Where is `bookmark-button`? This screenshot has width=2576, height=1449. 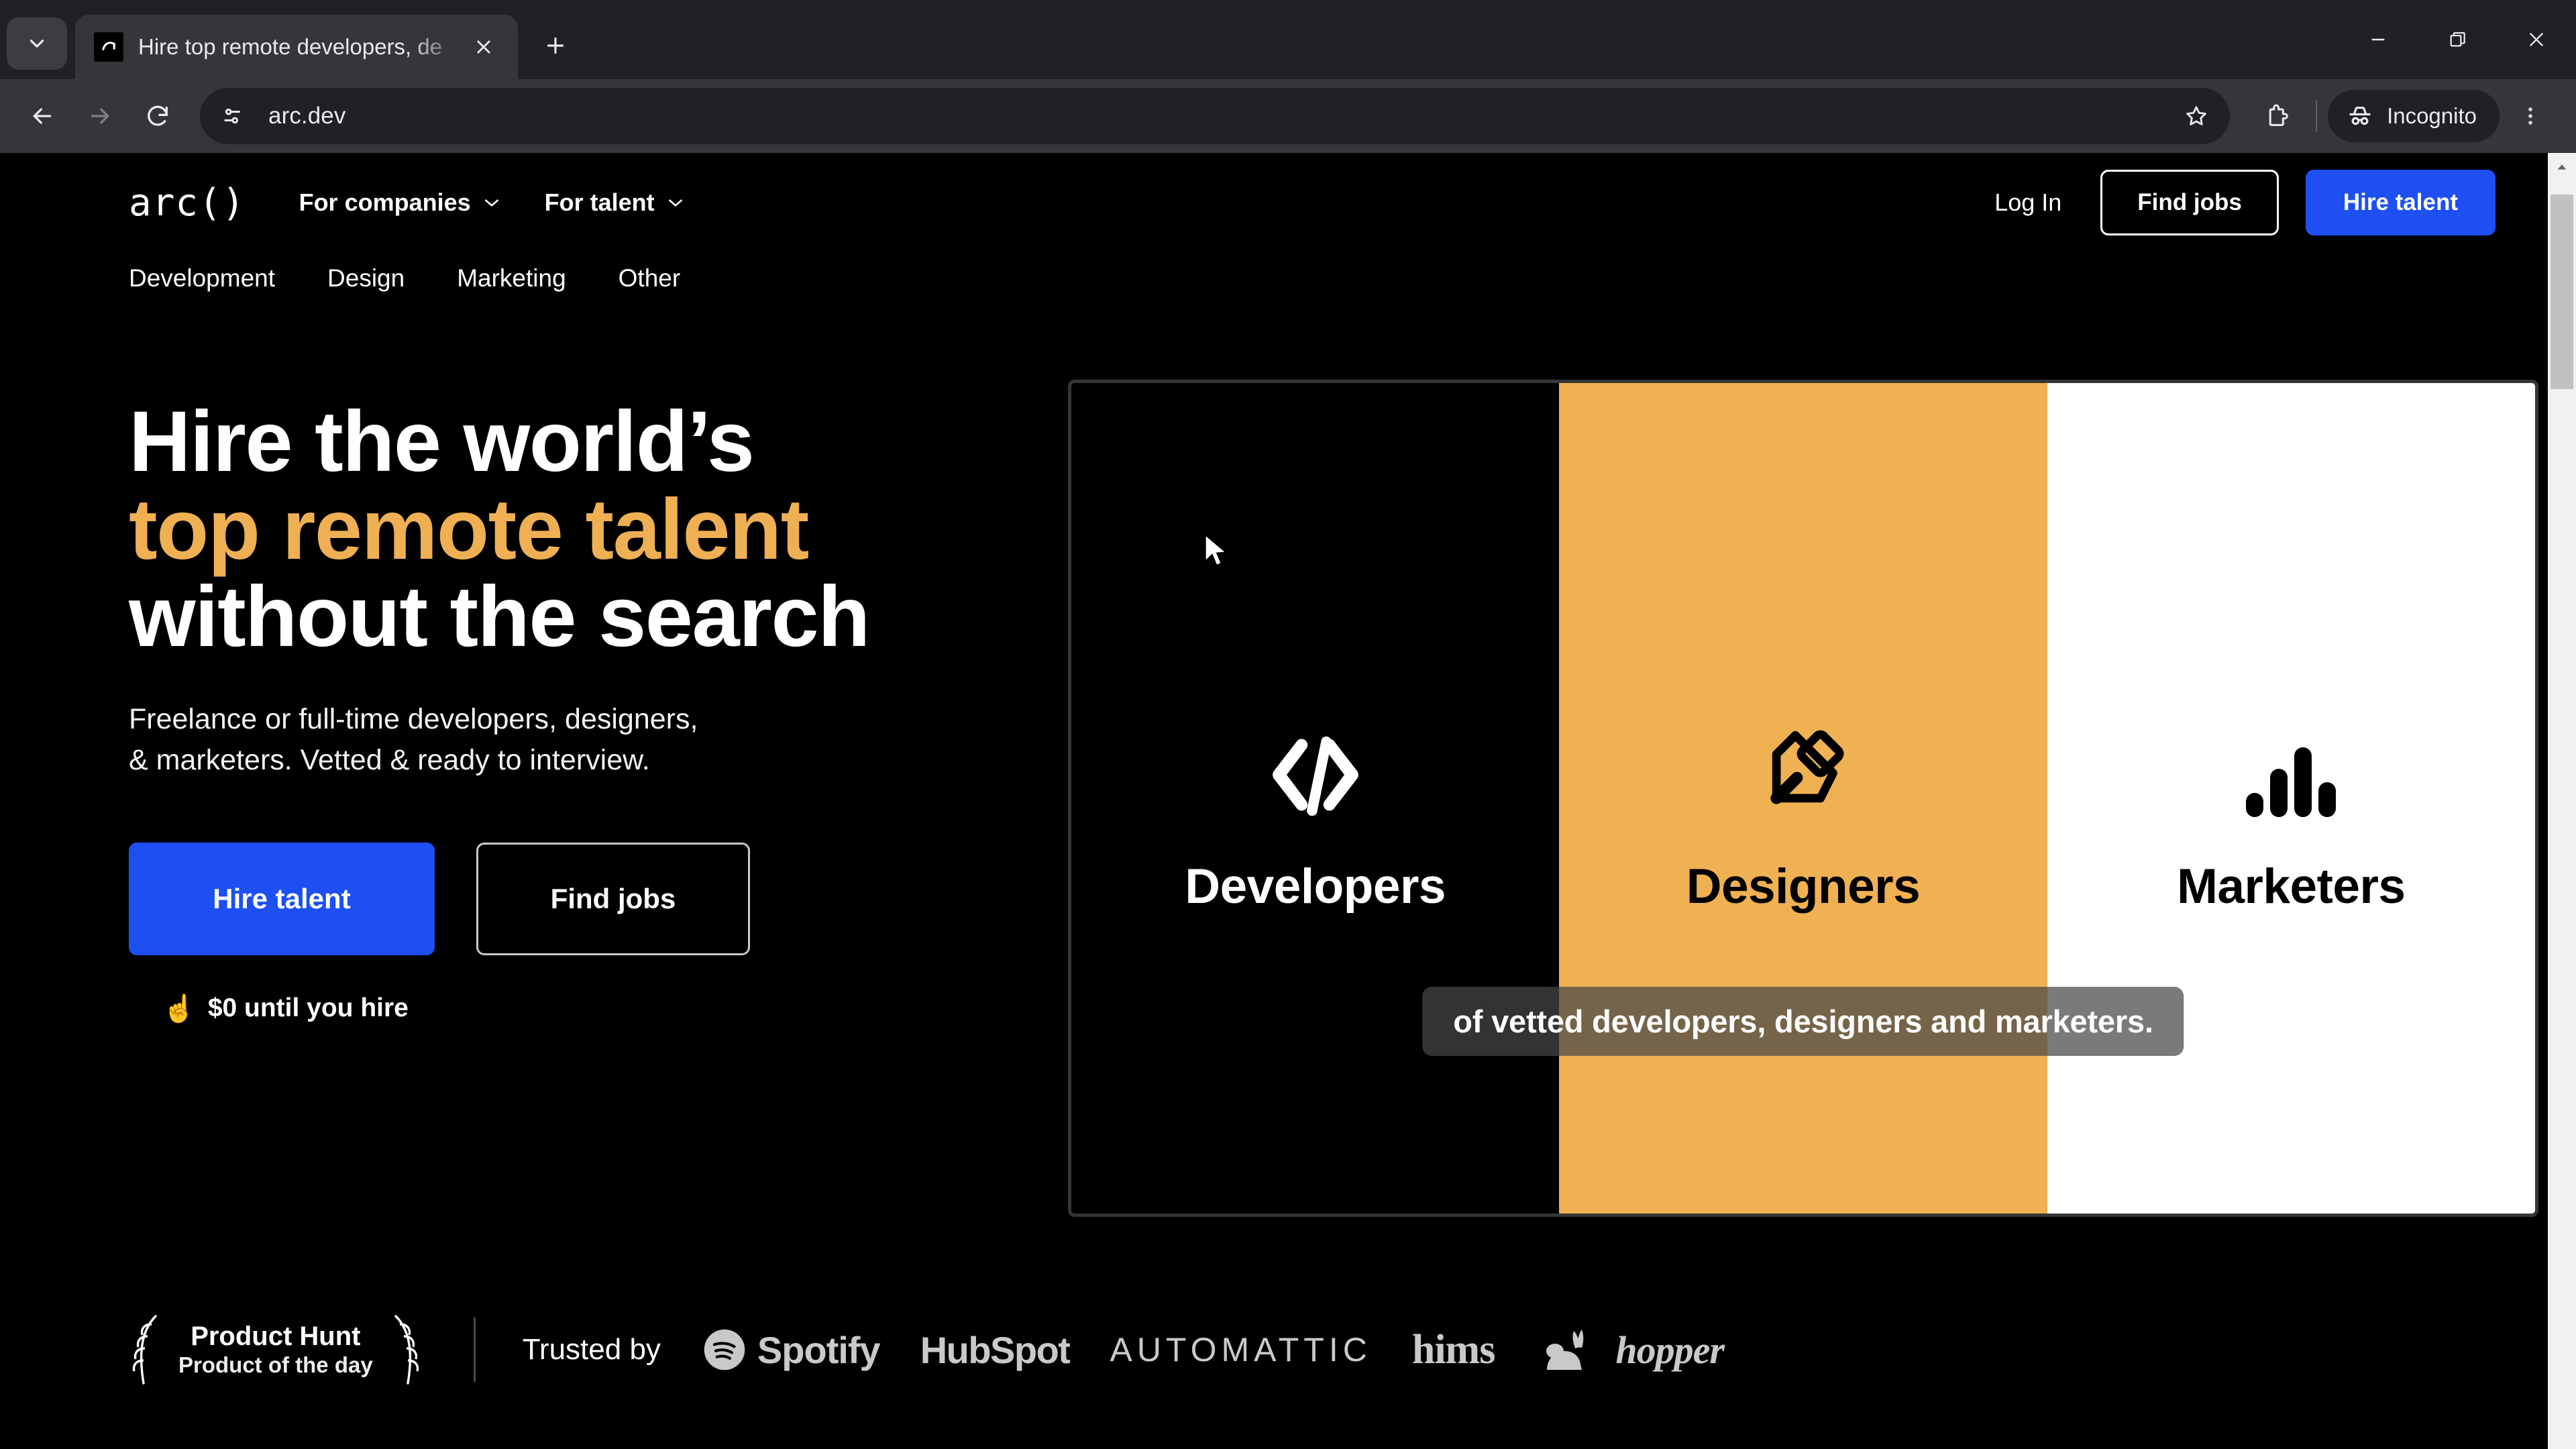
bookmark-button is located at coordinates (2196, 116).